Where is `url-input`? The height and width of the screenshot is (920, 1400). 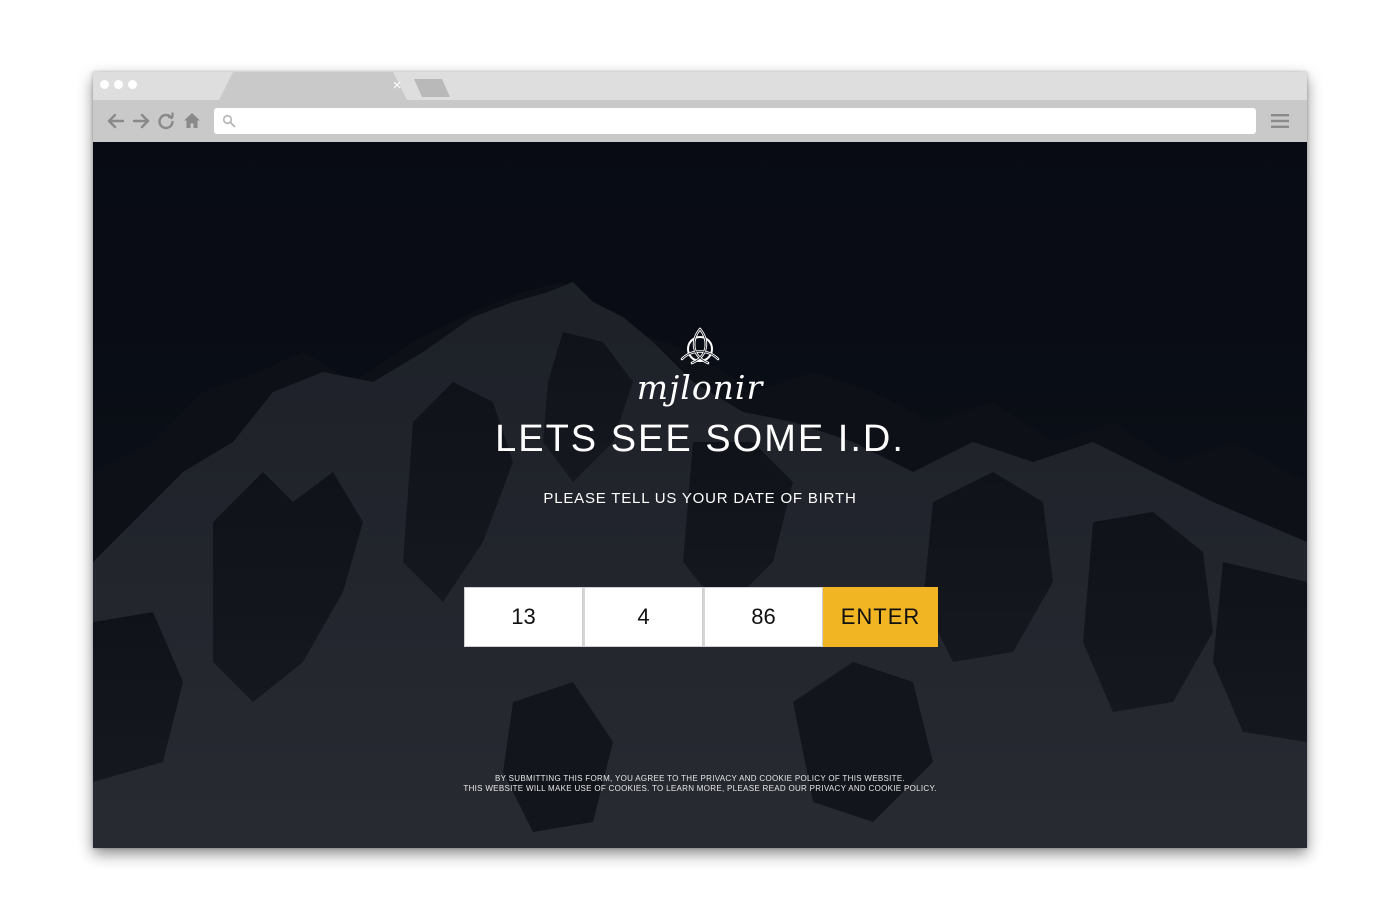 url-input is located at coordinates (744, 122).